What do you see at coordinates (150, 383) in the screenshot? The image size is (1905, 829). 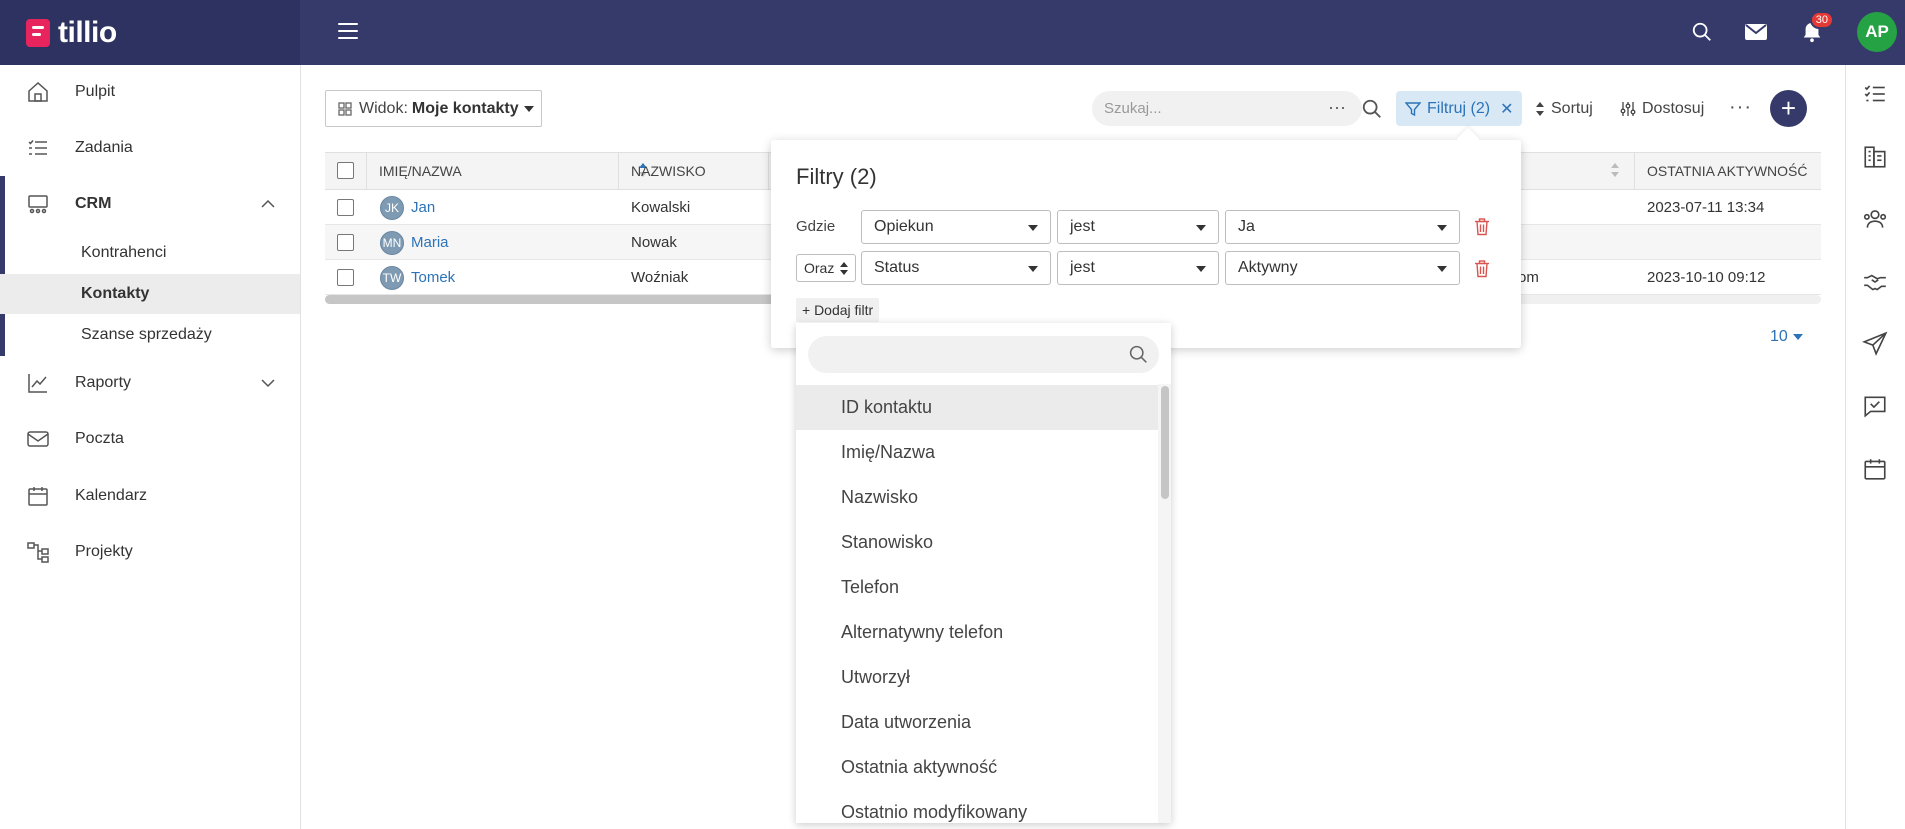 I see `sidebar-item-raporty: Raporty` at bounding box center [150, 383].